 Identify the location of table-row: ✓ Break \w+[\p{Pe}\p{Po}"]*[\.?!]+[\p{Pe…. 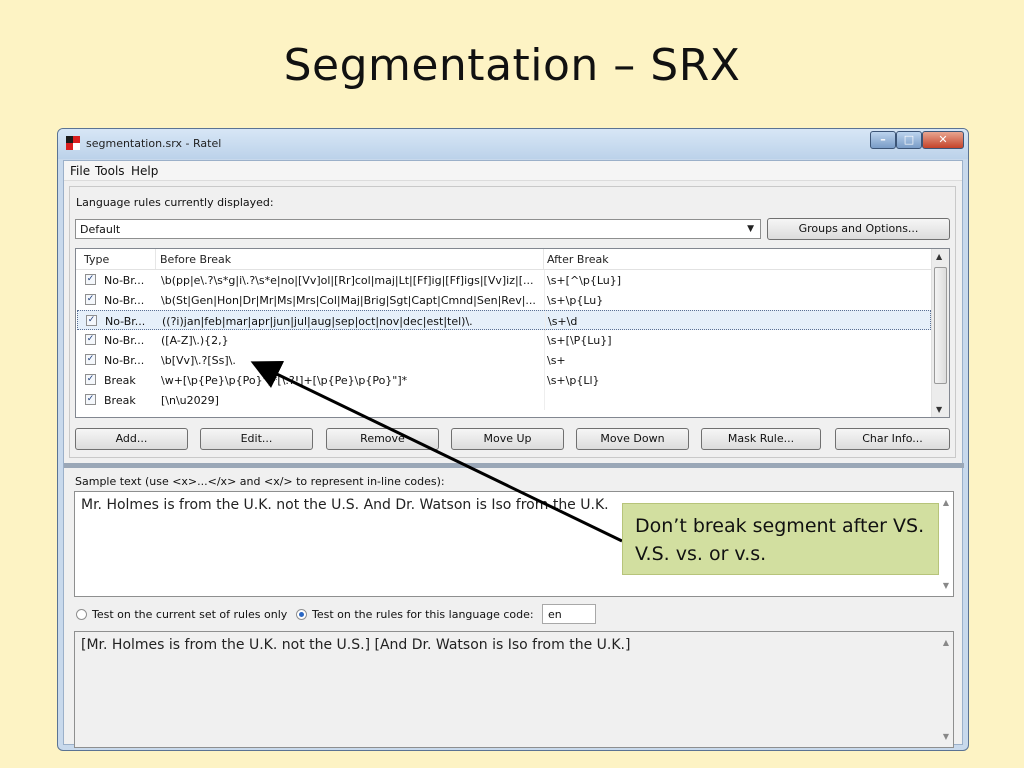
(504, 380).